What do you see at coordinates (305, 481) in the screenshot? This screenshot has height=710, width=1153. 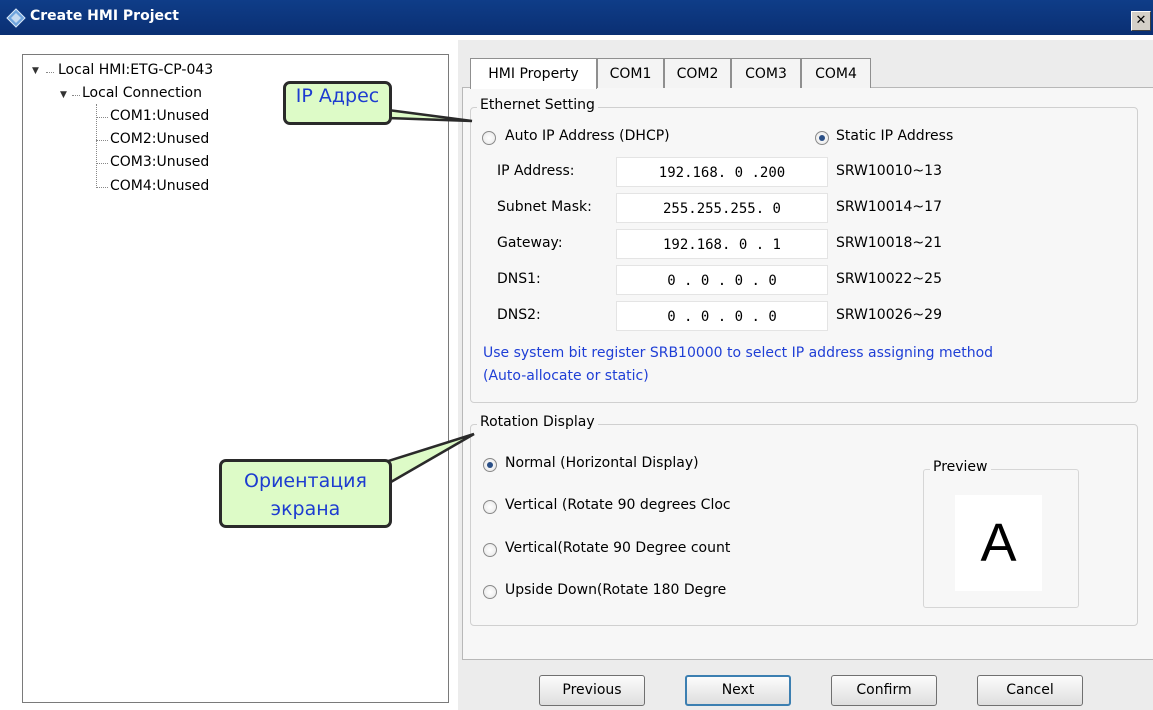 I see `orientation-callout-line1: Ориентация` at bounding box center [305, 481].